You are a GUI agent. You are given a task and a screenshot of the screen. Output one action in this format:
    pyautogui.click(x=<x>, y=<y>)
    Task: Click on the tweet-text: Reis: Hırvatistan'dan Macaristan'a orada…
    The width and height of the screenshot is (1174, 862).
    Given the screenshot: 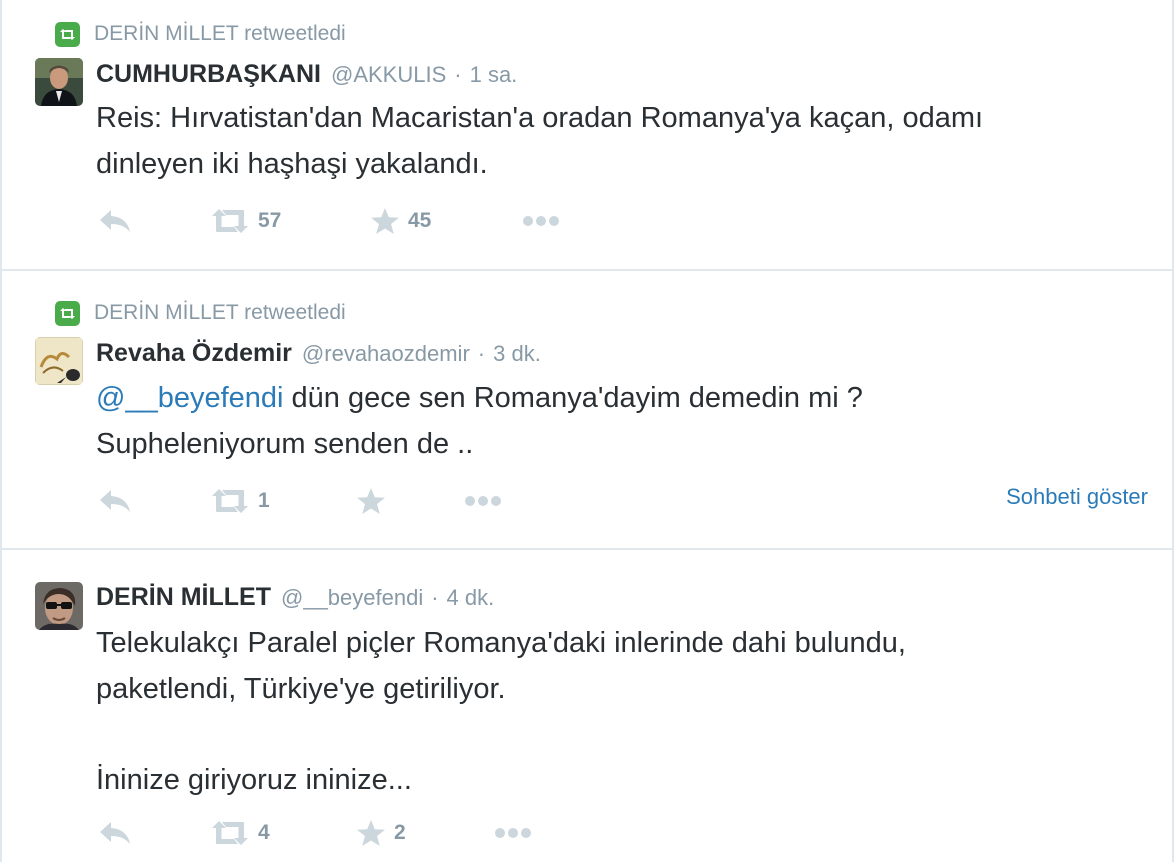 What is the action you would take?
    pyautogui.click(x=626, y=141)
    